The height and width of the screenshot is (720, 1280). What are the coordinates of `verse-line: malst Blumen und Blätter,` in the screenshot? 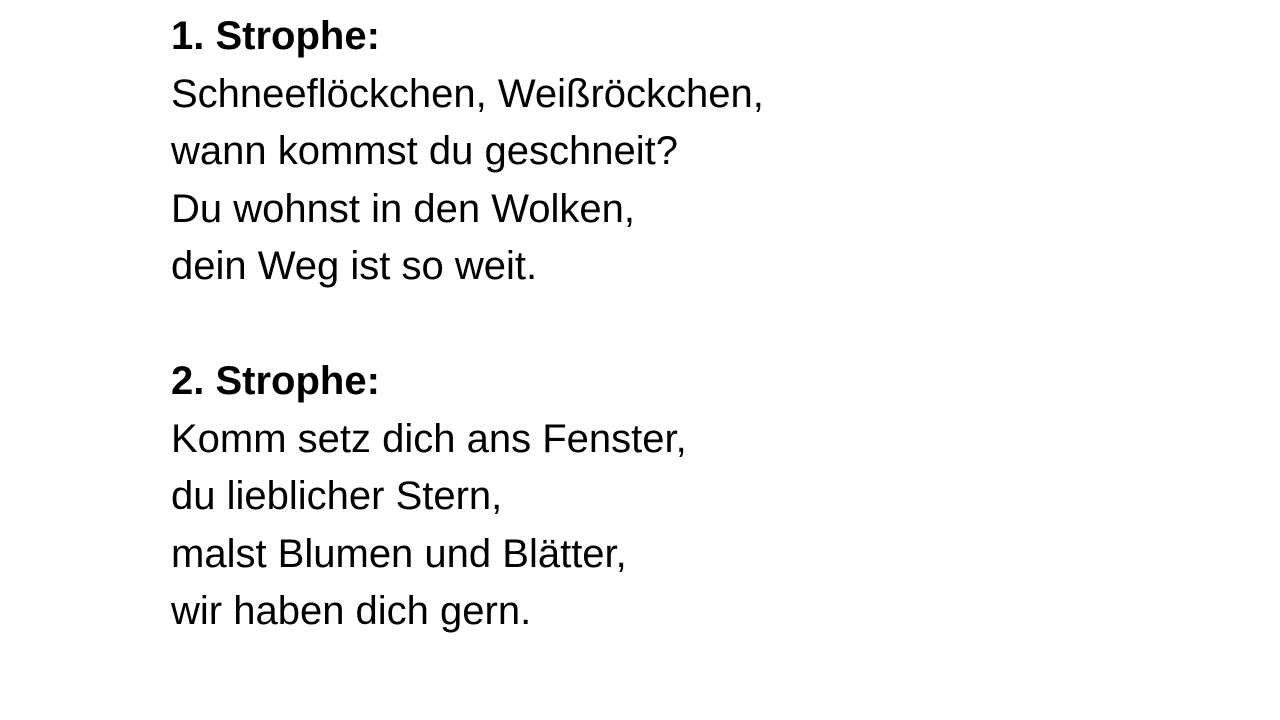 It's located at (399, 553).